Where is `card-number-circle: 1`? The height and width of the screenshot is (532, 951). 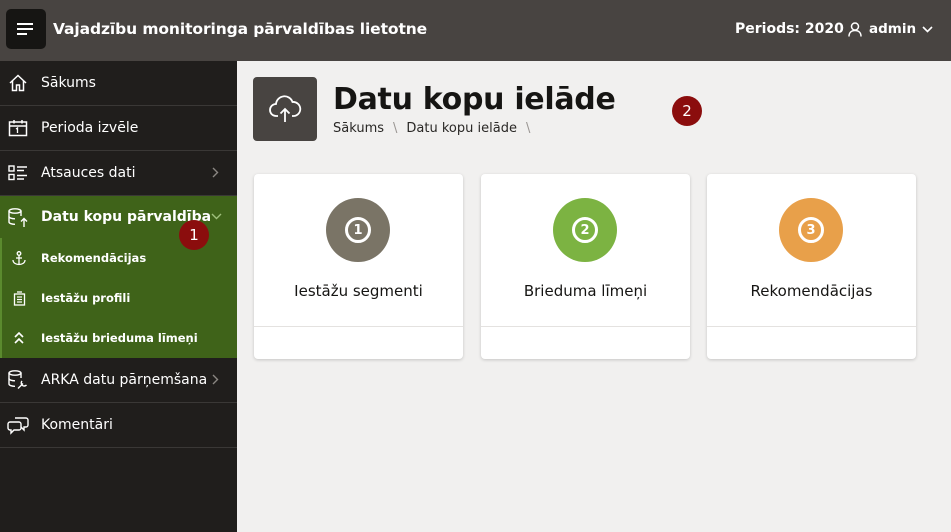
card-number-circle: 1 is located at coordinates (358, 230).